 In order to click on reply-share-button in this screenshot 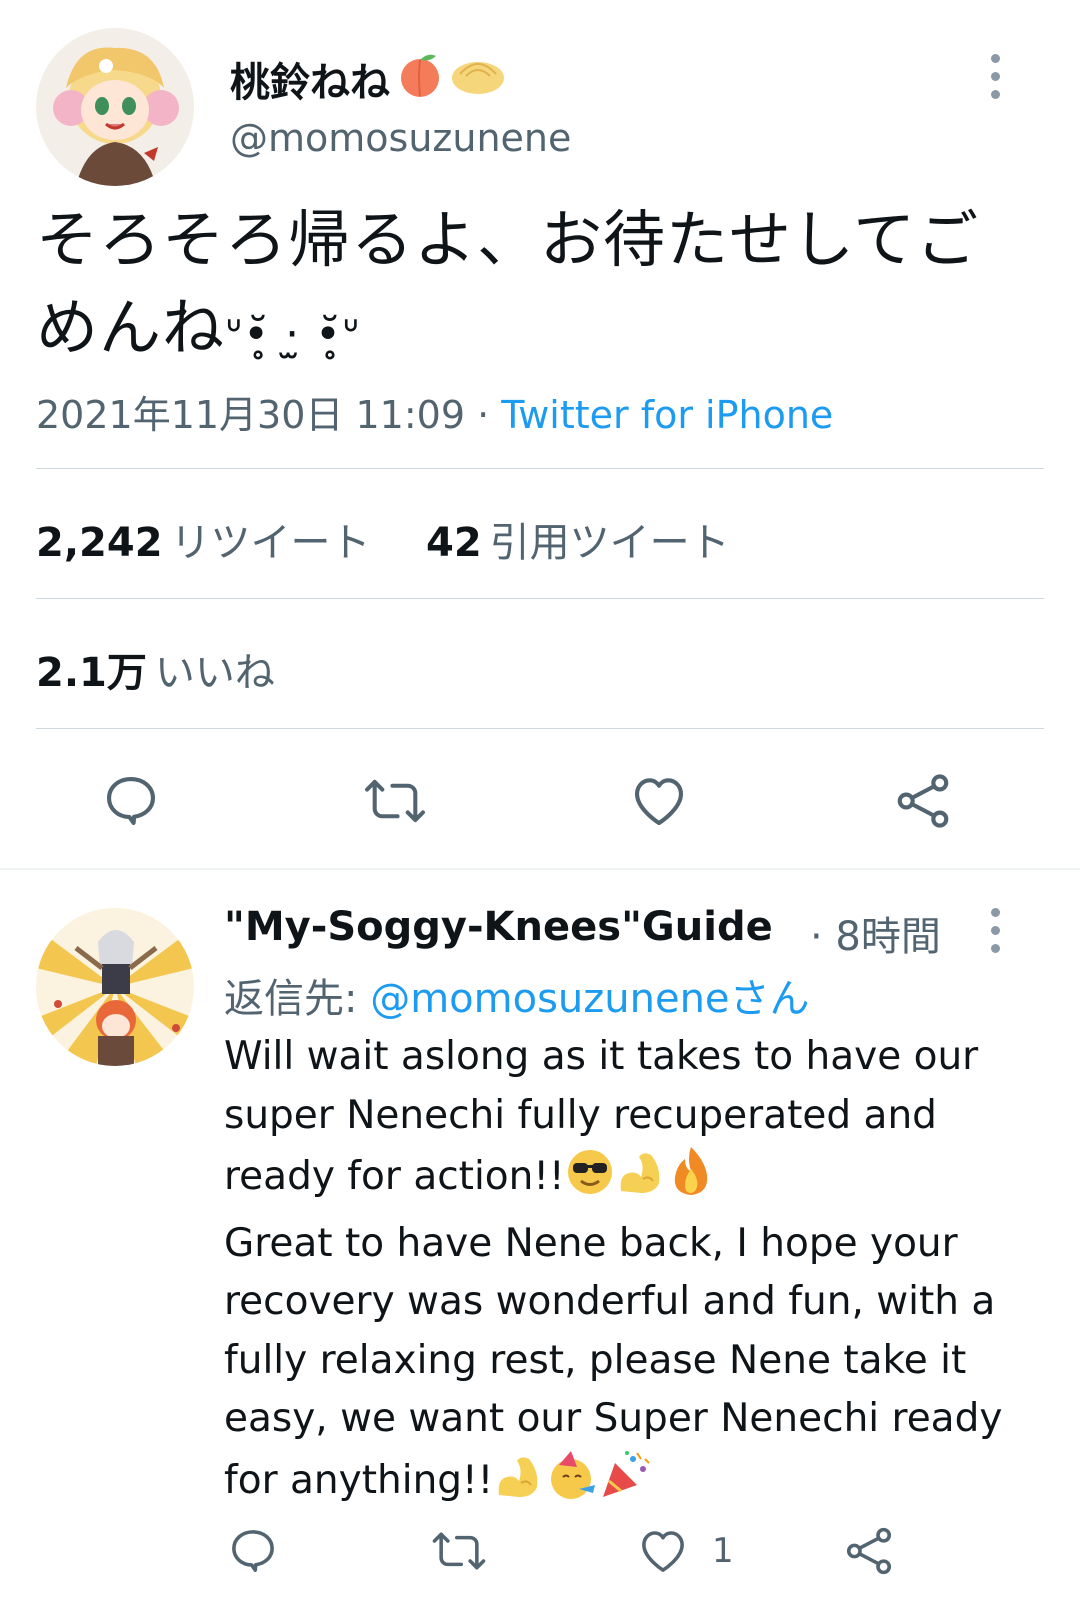, I will do `click(869, 1551)`.